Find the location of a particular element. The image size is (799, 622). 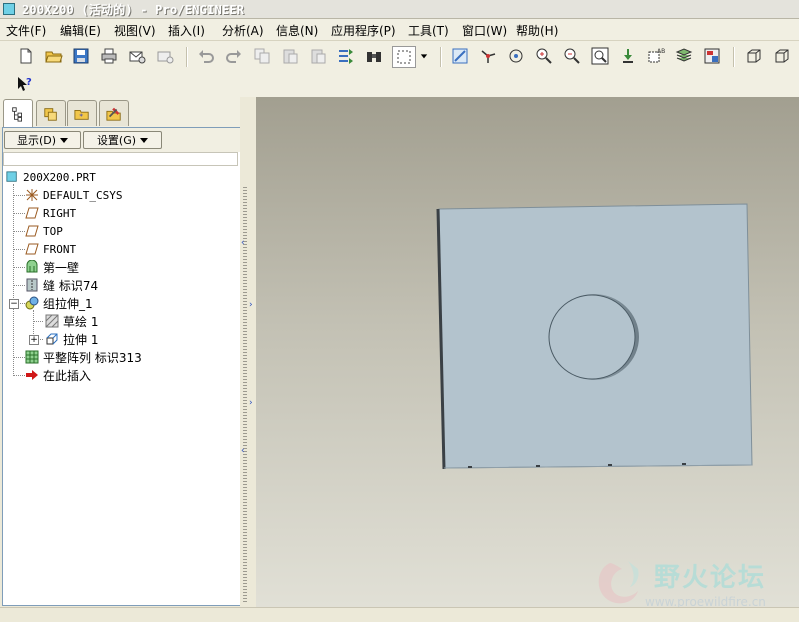

panel-splitter: ‹ › › ‹ is located at coordinates (248, 352).